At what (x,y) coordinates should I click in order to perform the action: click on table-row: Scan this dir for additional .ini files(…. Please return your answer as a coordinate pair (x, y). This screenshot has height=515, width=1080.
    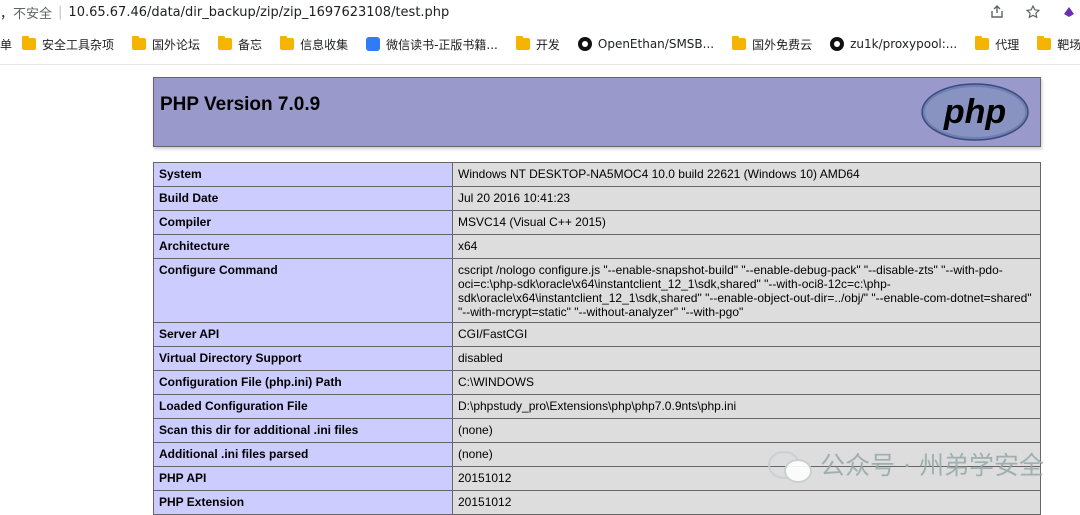
    Looking at the image, I should click on (597, 430).